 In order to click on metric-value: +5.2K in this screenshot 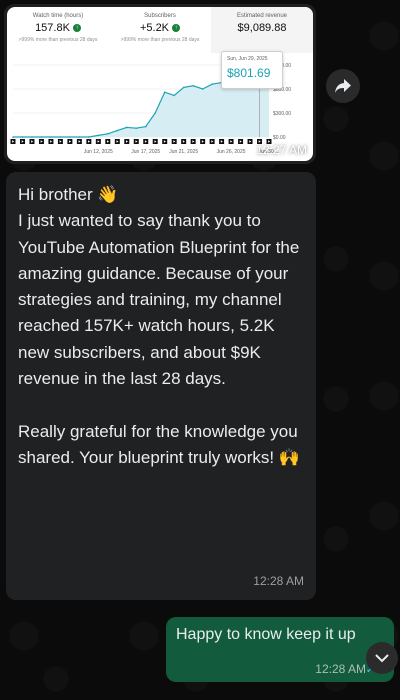, I will do `click(154, 28)`.